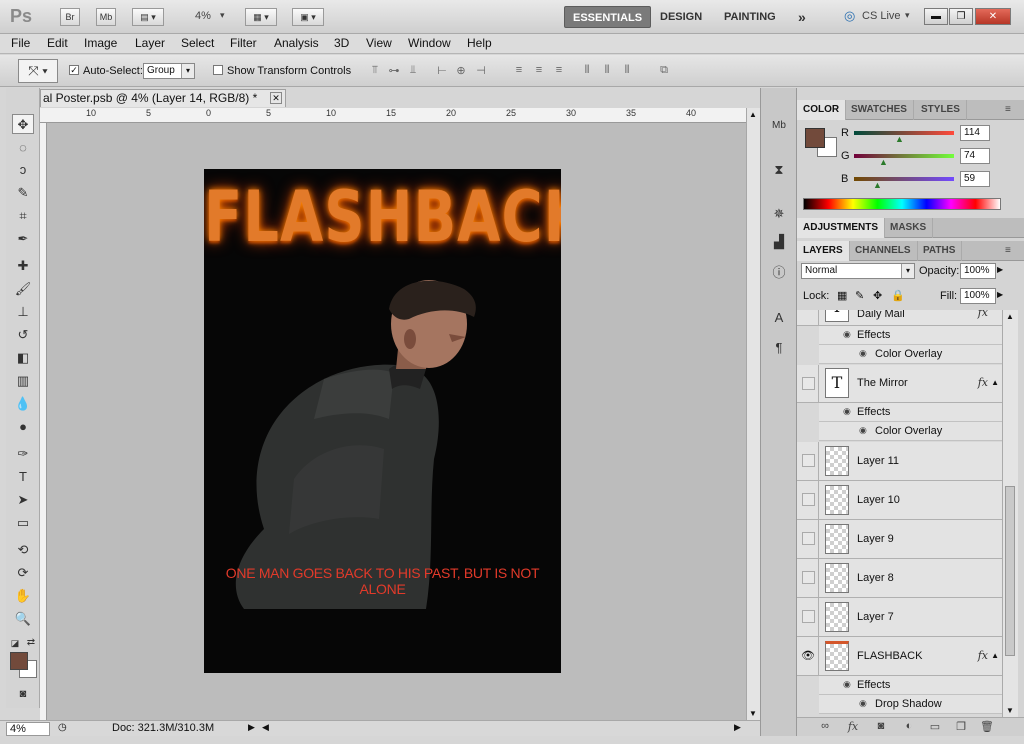 The height and width of the screenshot is (744, 1024). Describe the element at coordinates (1000, 269) in the screenshot. I see `opacity-arrow-icon: ▶` at that location.